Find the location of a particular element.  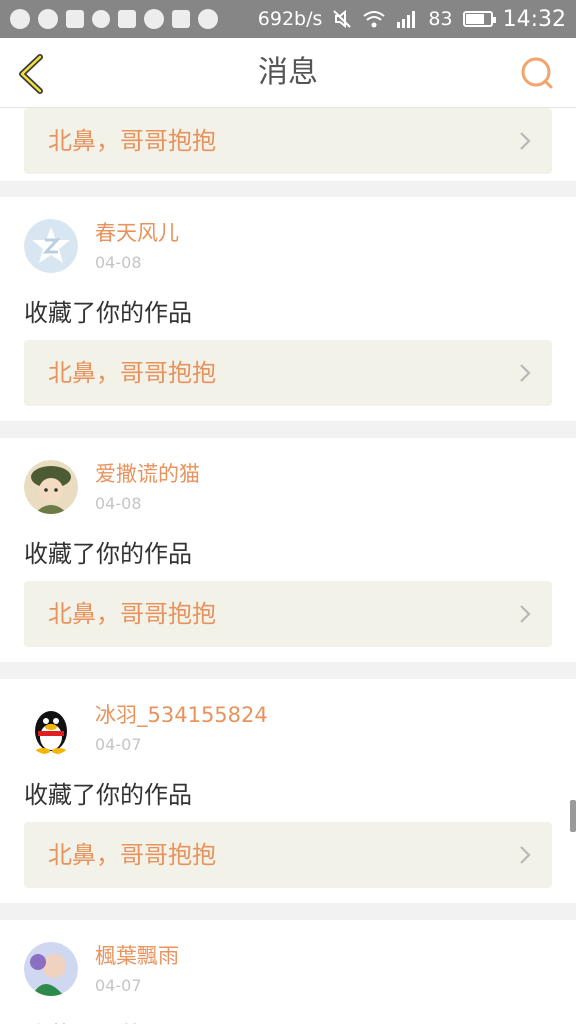

message-card: 楓葉飄雨 04-07 收藏了你的作品 is located at coordinates (288, 972).